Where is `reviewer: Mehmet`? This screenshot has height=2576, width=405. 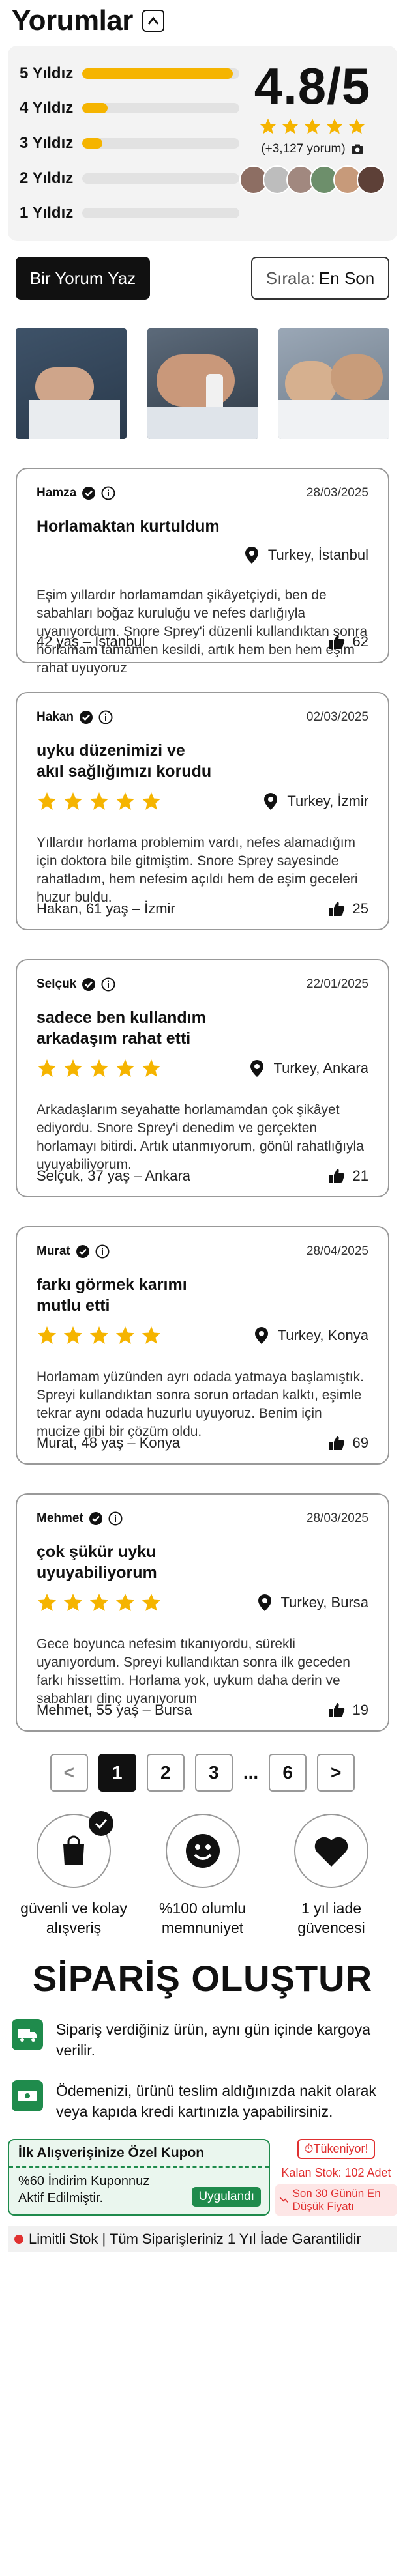 reviewer: Mehmet is located at coordinates (80, 1518).